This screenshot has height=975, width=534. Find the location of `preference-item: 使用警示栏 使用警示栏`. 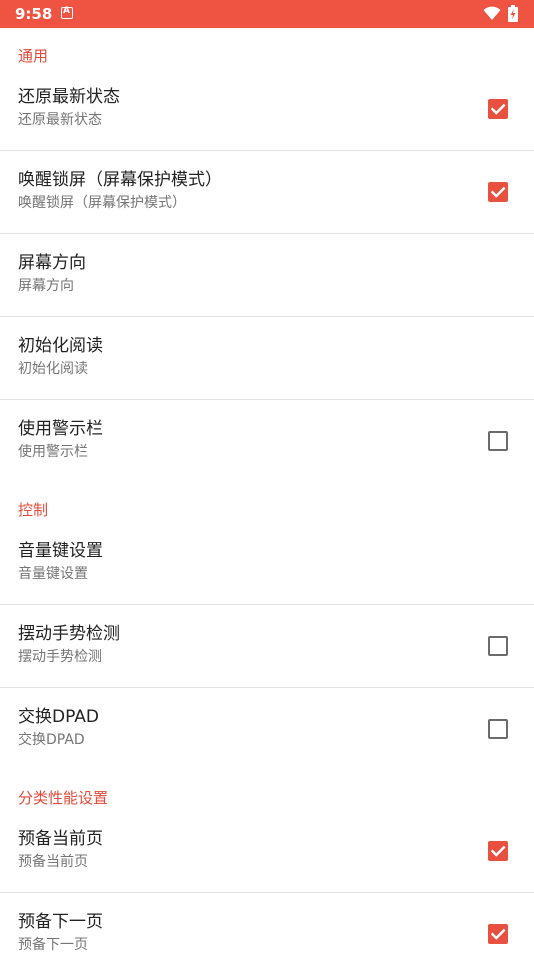

preference-item: 使用警示栏 使用警示栏 is located at coordinates (267, 441).